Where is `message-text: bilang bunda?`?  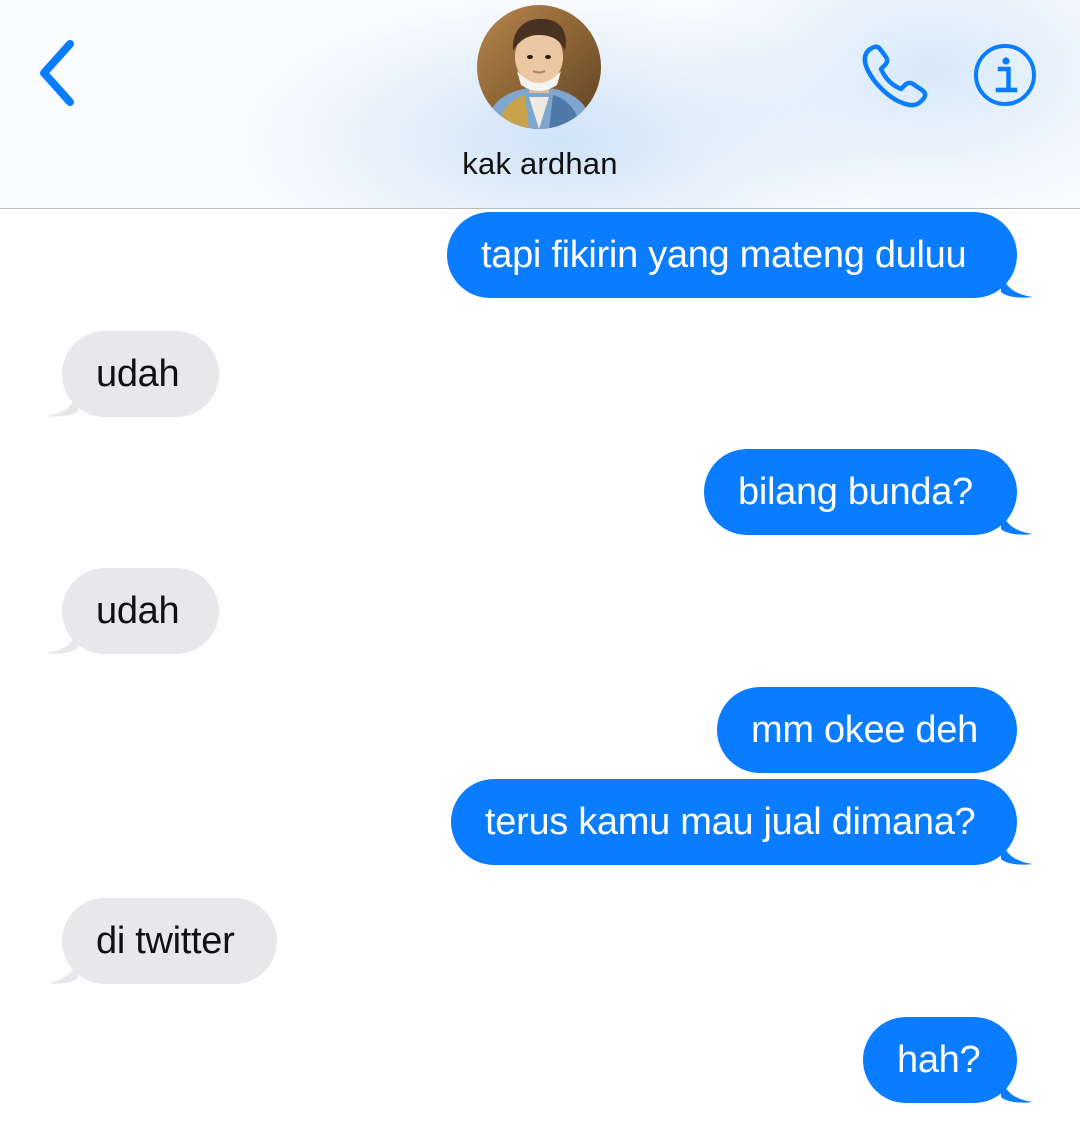
message-text: bilang bunda? is located at coordinates (855, 492).